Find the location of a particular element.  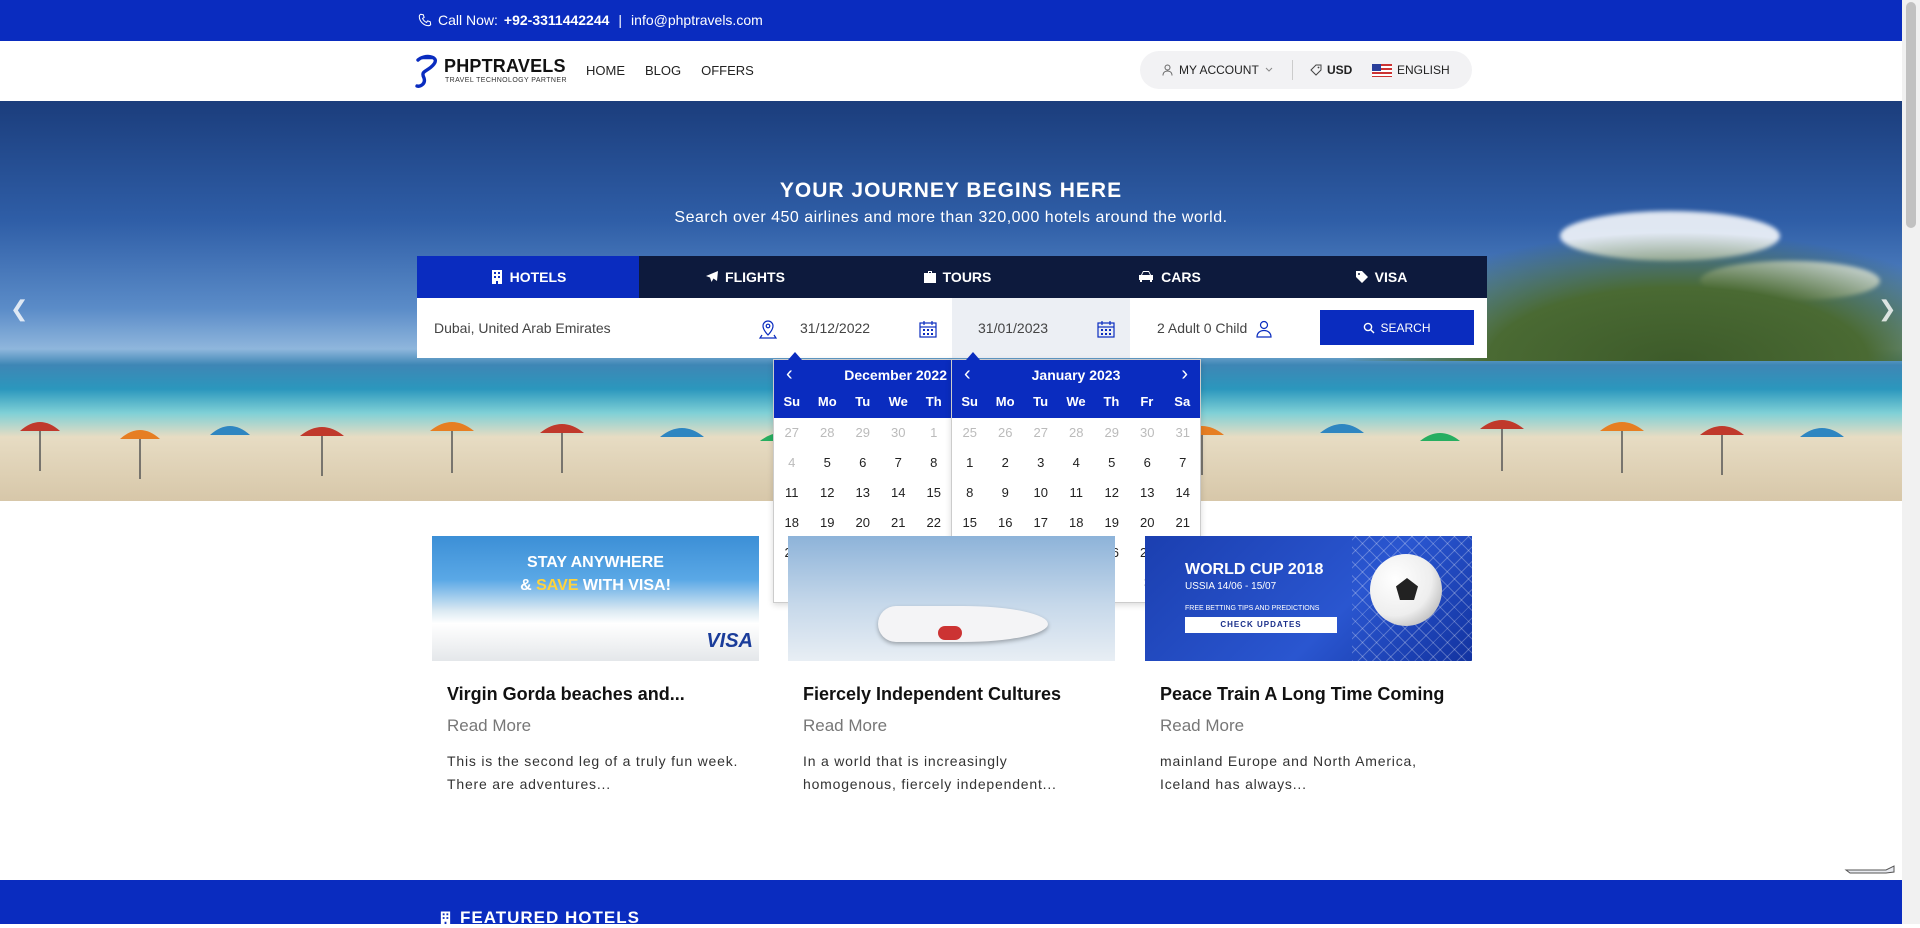

phone-icon is located at coordinates (425, 20).